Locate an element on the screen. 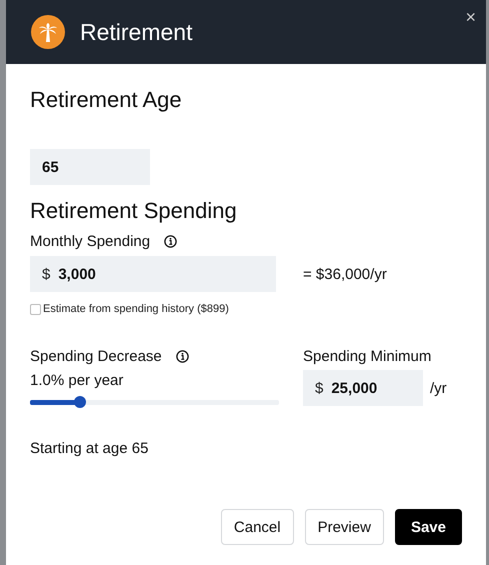 The height and width of the screenshot is (565, 489). dialog-button: Cancel is located at coordinates (257, 527).